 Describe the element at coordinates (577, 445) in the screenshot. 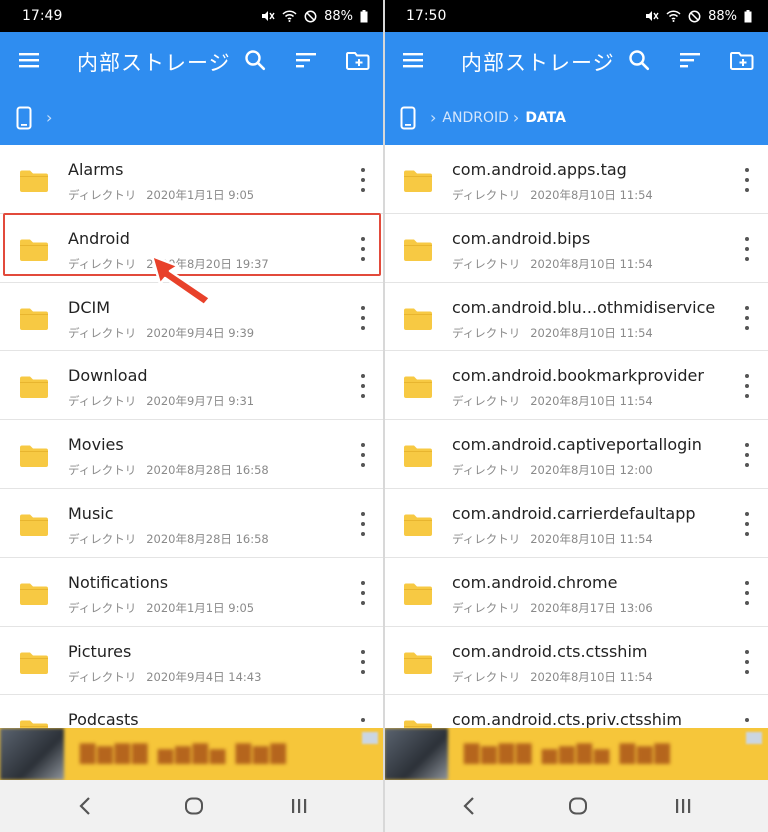

I see `file-name: com.android.captiveportallogin` at that location.